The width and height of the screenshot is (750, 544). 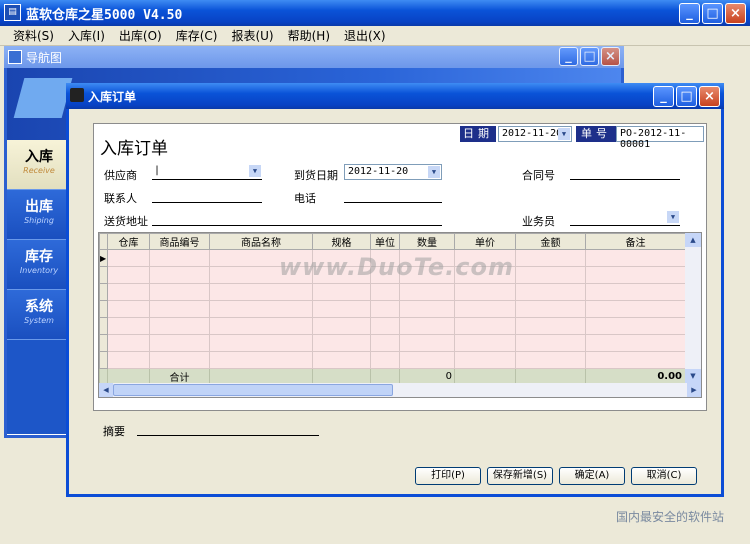 I want to click on nav-window-controls: _ □ ×, so click(x=589, y=56).